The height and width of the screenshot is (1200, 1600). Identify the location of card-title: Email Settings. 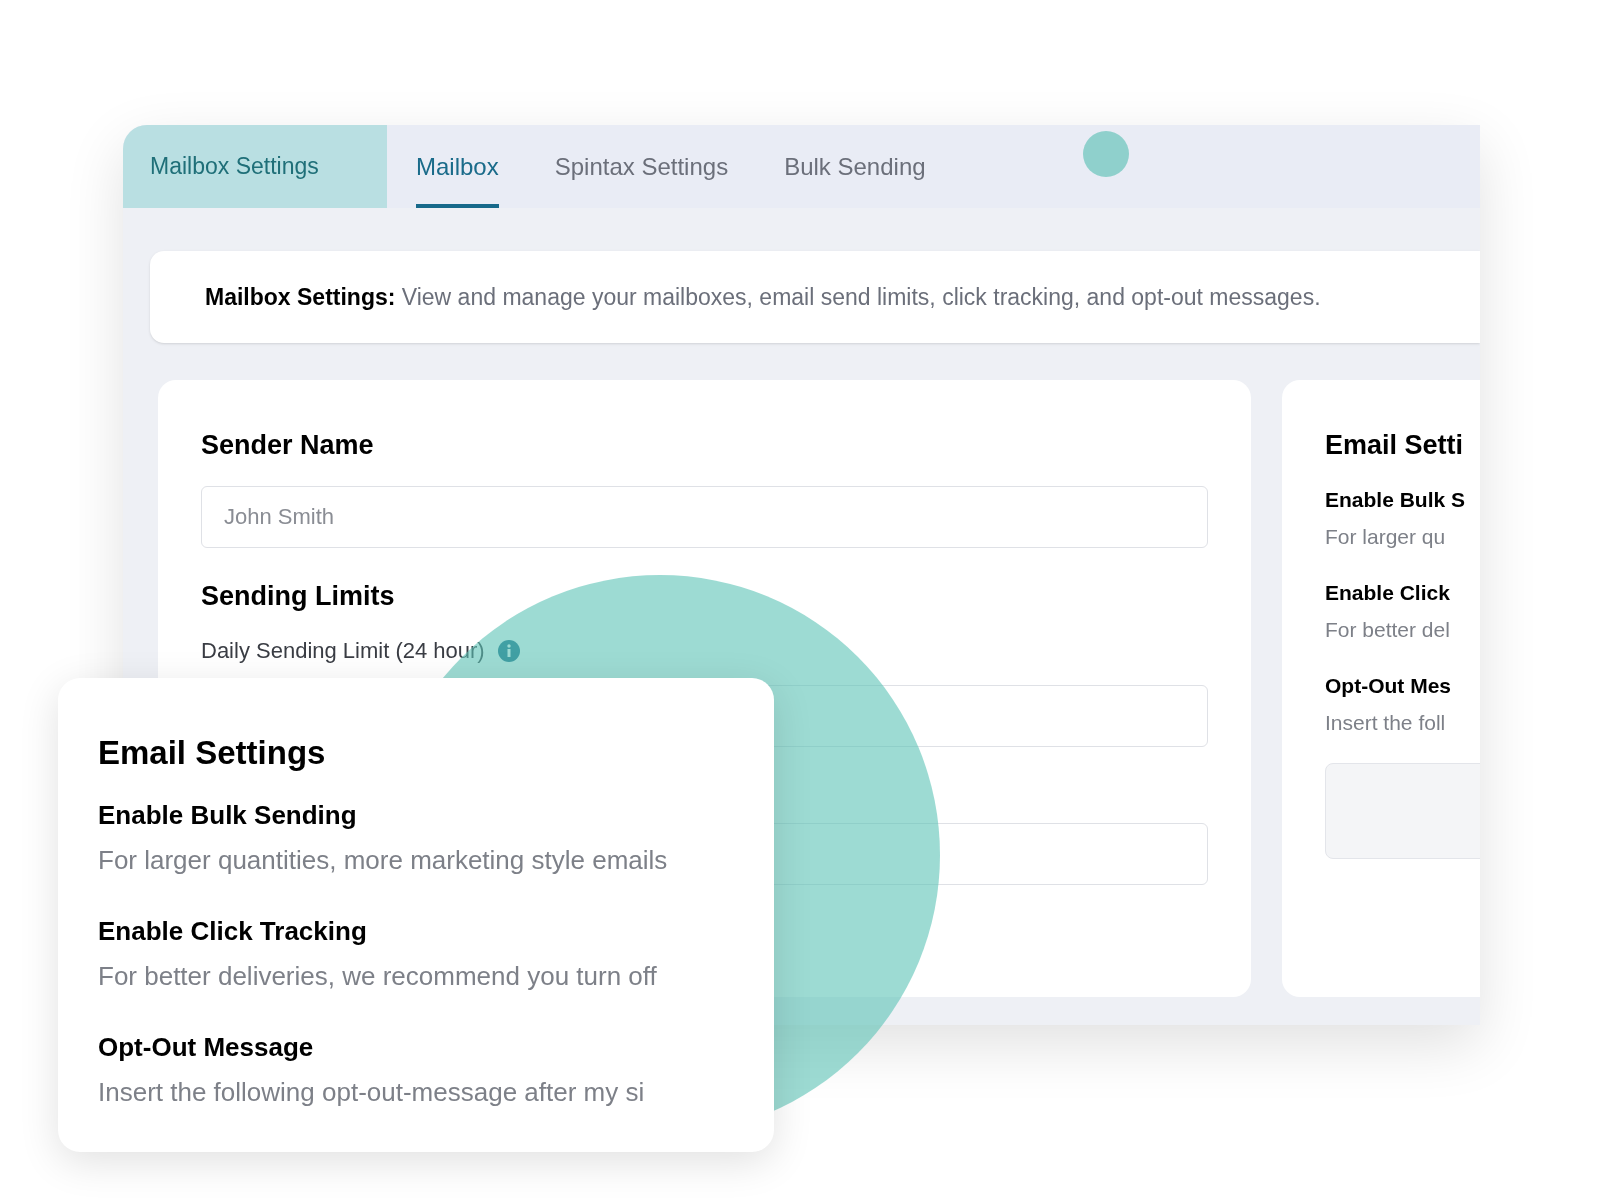
(212, 753).